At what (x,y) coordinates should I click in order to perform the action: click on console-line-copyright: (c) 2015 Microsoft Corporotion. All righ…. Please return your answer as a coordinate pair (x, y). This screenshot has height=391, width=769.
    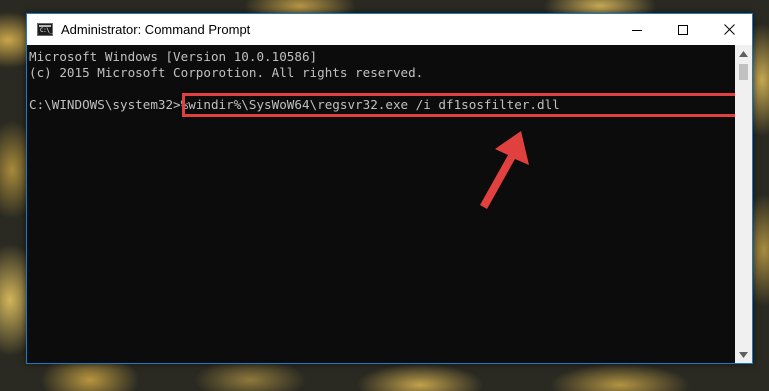
    Looking at the image, I should click on (226, 72).